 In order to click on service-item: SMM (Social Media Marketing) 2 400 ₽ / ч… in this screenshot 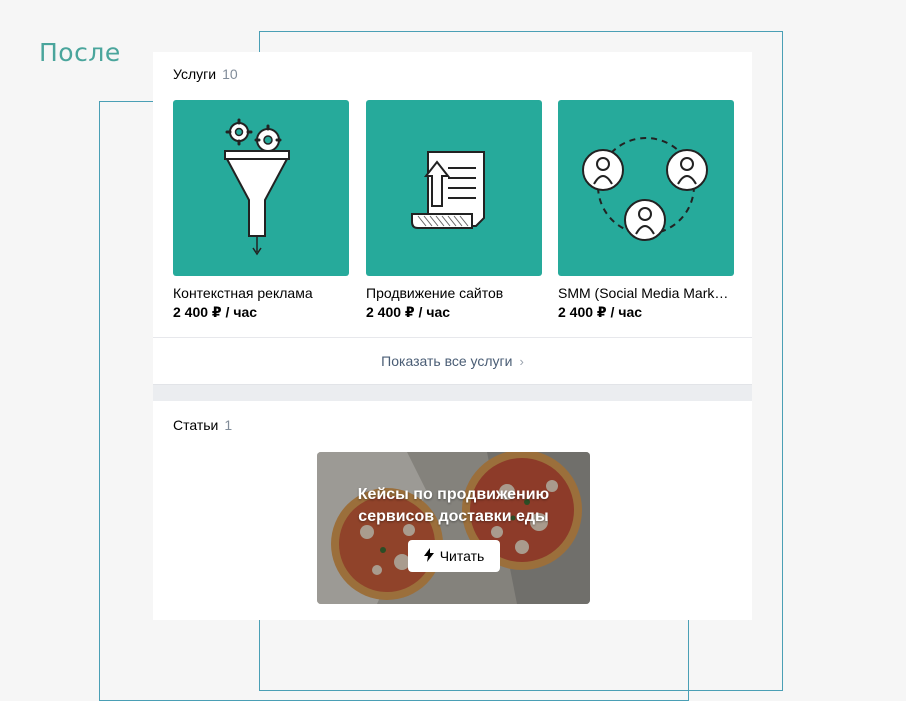, I will do `click(646, 210)`.